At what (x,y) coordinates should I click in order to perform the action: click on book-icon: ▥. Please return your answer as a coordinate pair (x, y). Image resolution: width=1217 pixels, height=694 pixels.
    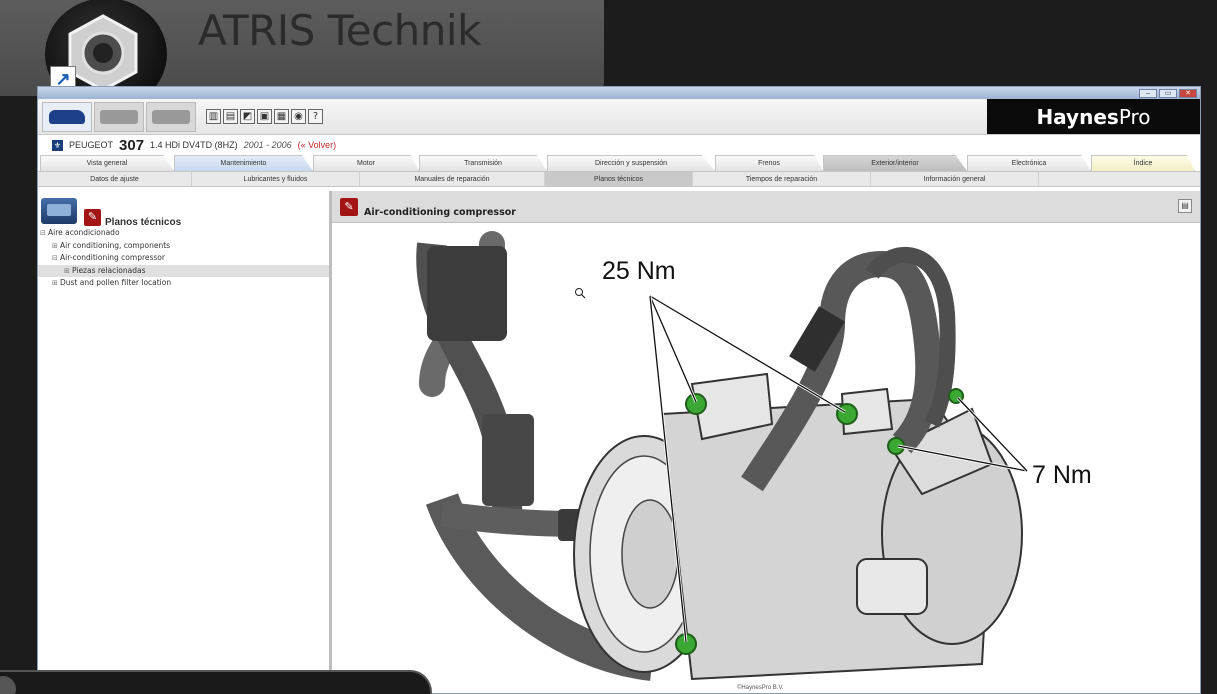
    Looking at the image, I should click on (213, 116).